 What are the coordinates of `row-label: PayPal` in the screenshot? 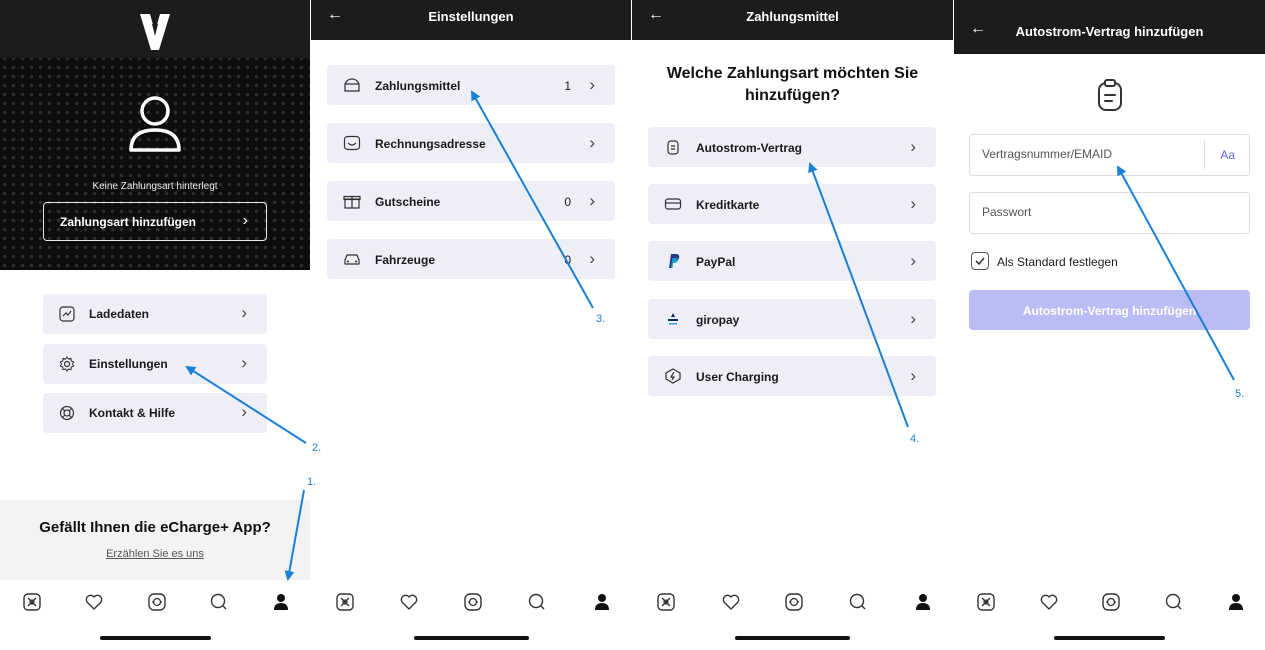 It's located at (716, 262).